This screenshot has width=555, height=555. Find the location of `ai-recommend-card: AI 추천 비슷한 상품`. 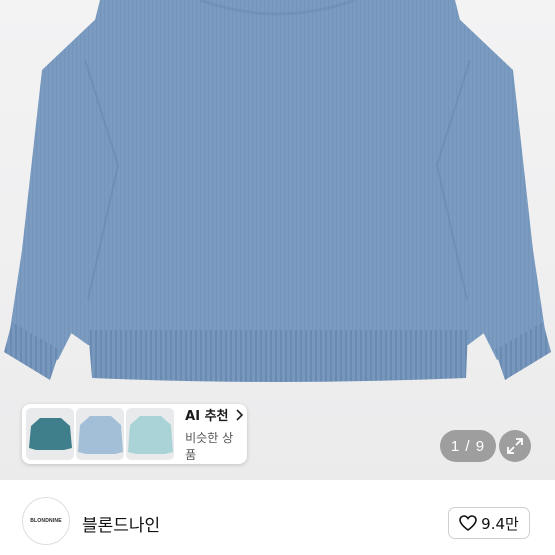

ai-recommend-card: AI 추천 비슷한 상품 is located at coordinates (134, 434).